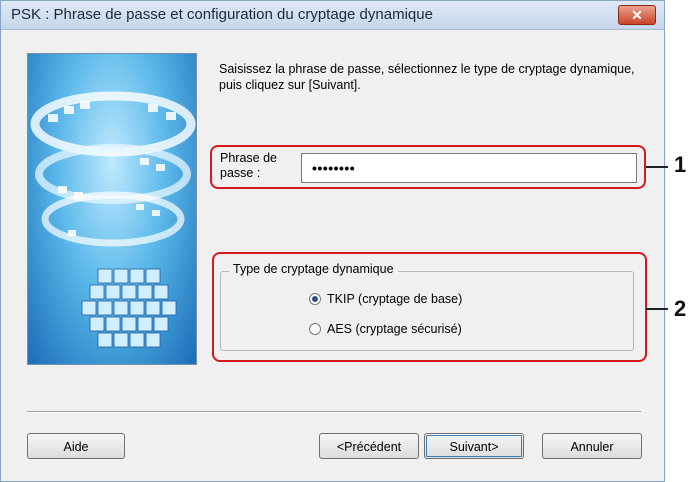 The width and height of the screenshot is (690, 482). I want to click on help-button: Aide, so click(76, 446).